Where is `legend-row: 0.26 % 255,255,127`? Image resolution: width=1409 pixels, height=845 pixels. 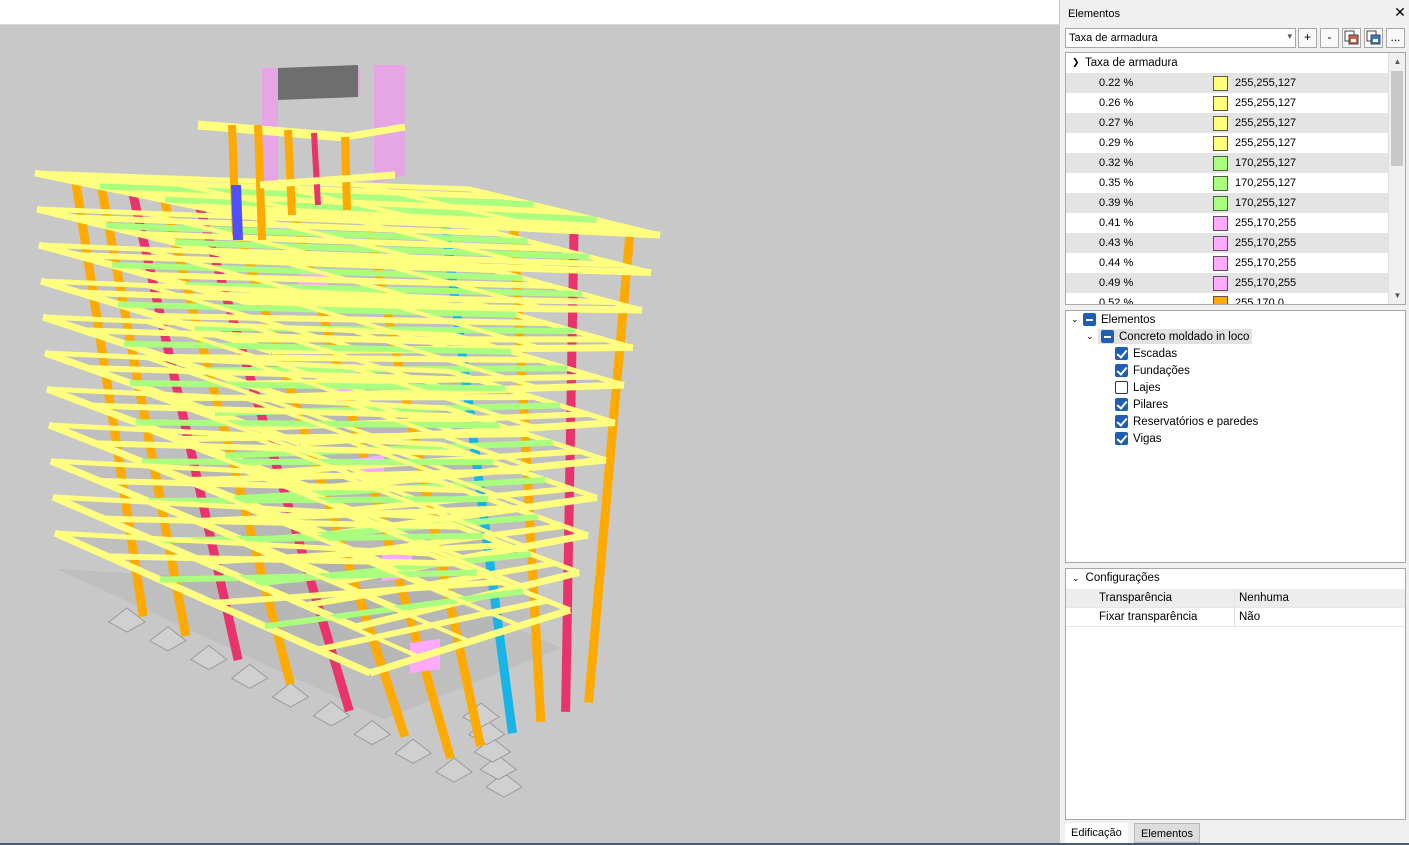
legend-row: 0.26 % 255,255,127 is located at coordinates (1227, 103).